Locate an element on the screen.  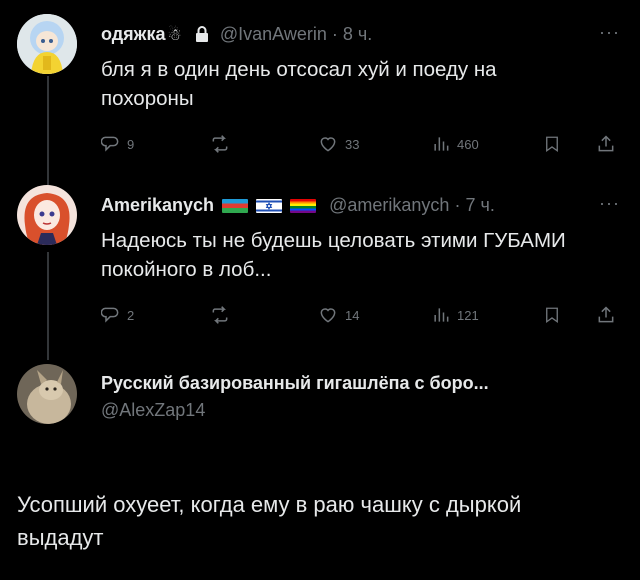
lock-icon is located at coordinates (202, 36).